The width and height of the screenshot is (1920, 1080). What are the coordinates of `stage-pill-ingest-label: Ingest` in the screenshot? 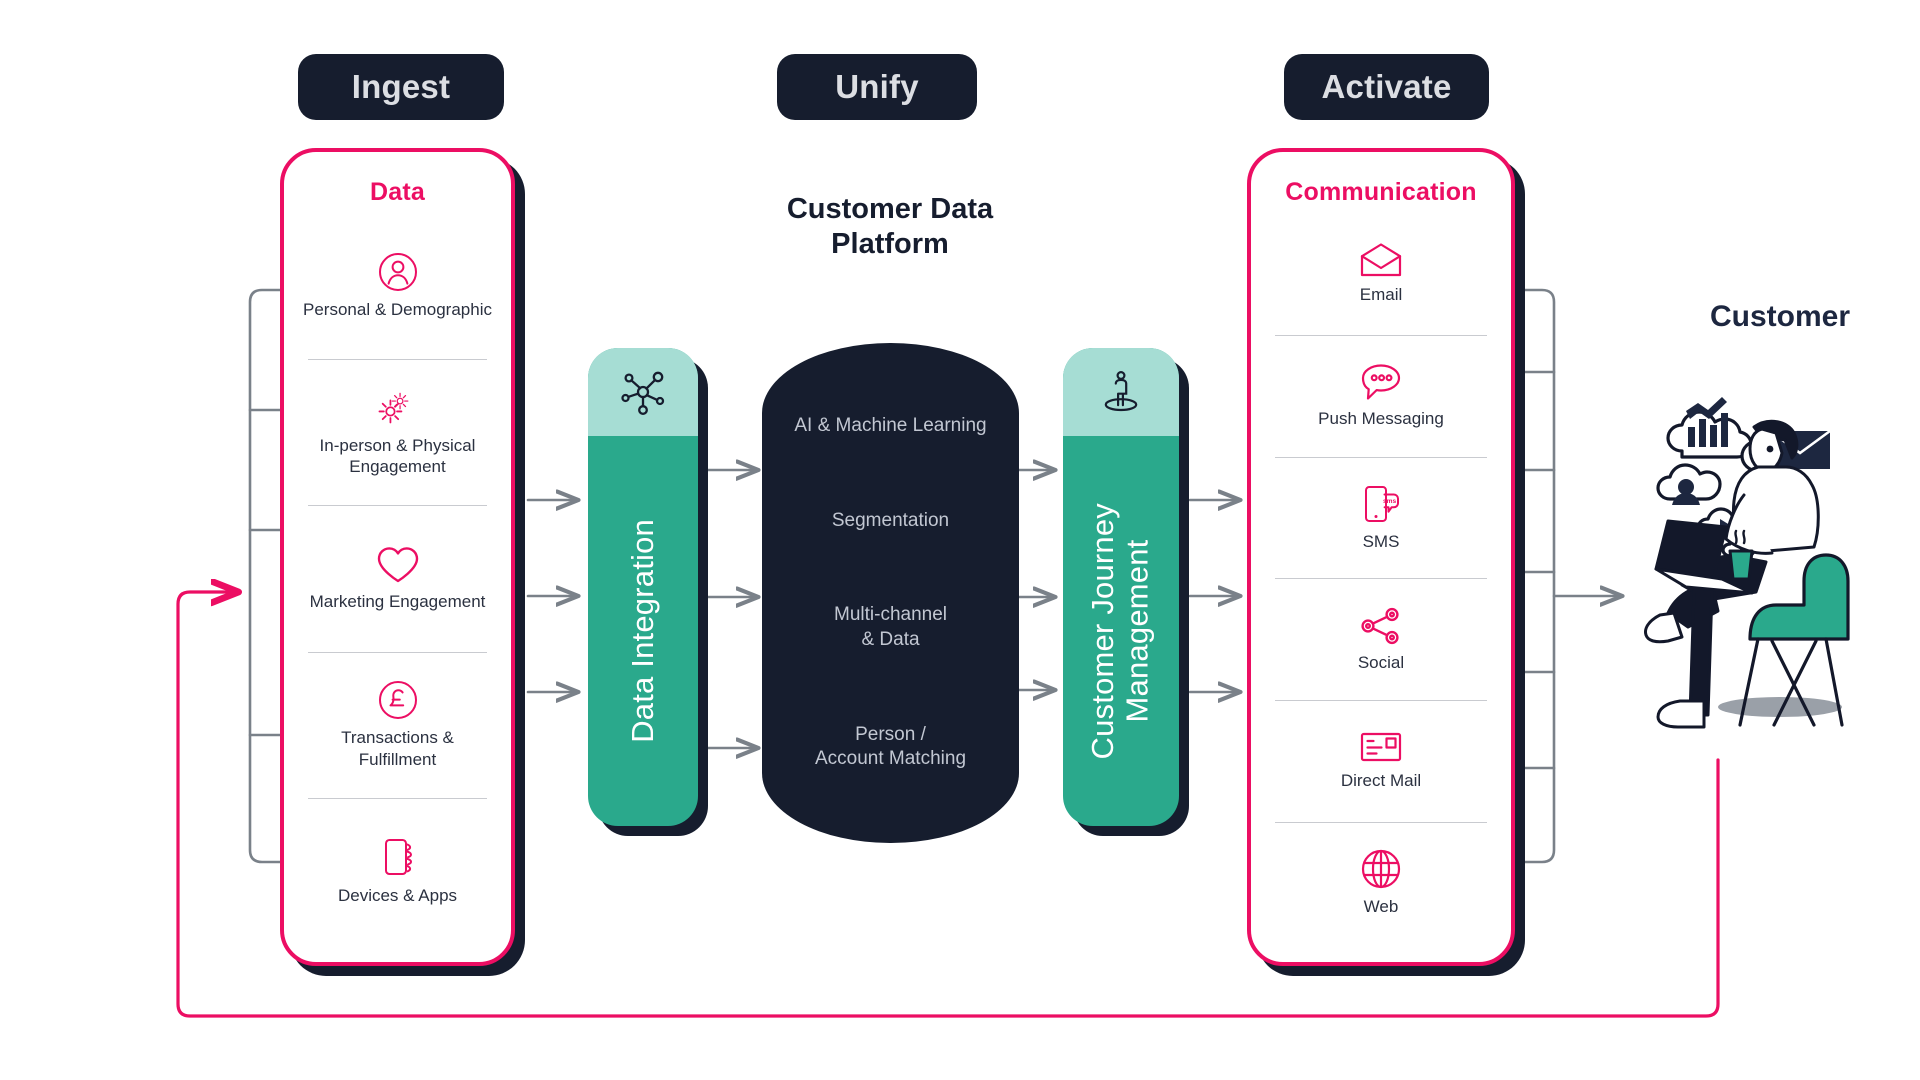 It's located at (401, 86).